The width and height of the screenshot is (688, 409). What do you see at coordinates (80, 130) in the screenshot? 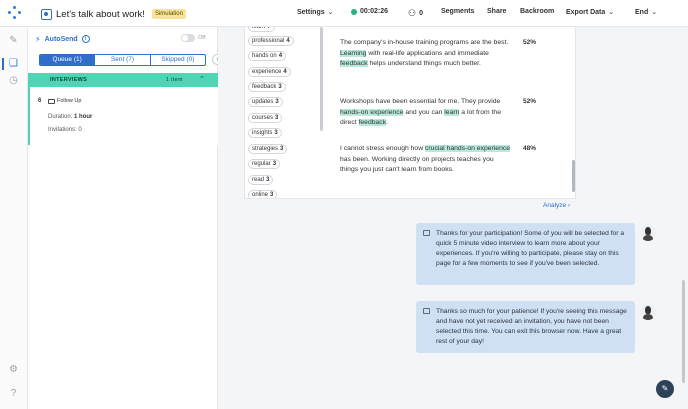
I see `invitations-value: 0` at bounding box center [80, 130].